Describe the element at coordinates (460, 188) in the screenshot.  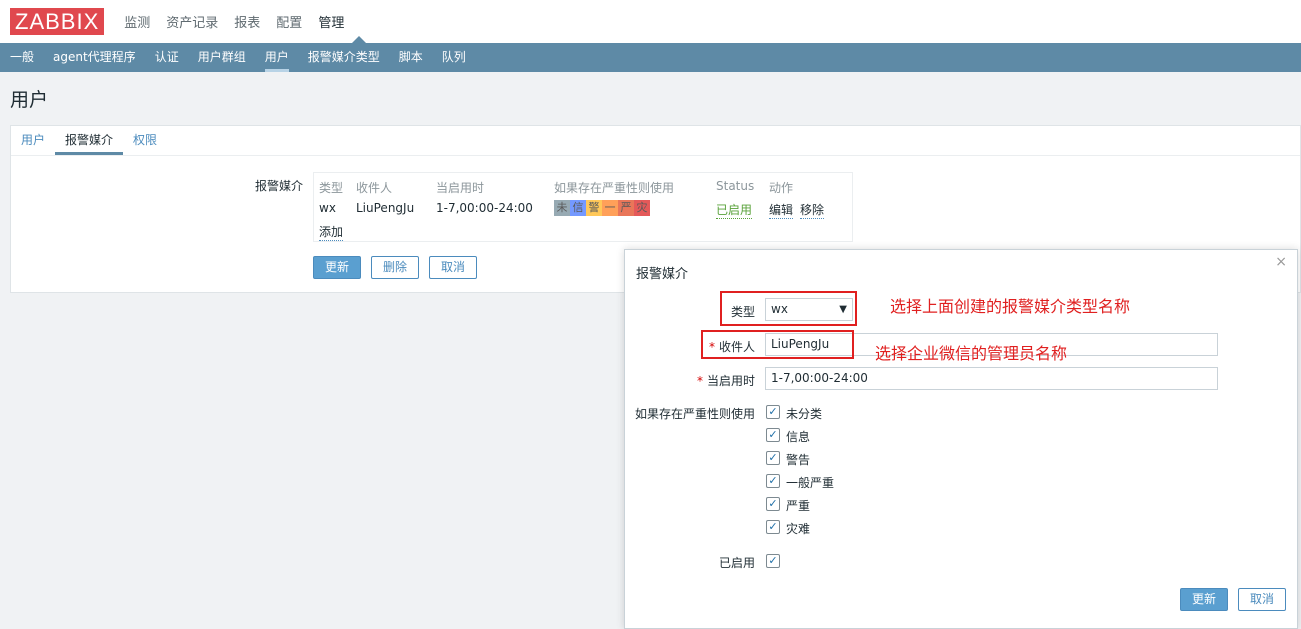
I see `col-period: 当启用时` at that location.